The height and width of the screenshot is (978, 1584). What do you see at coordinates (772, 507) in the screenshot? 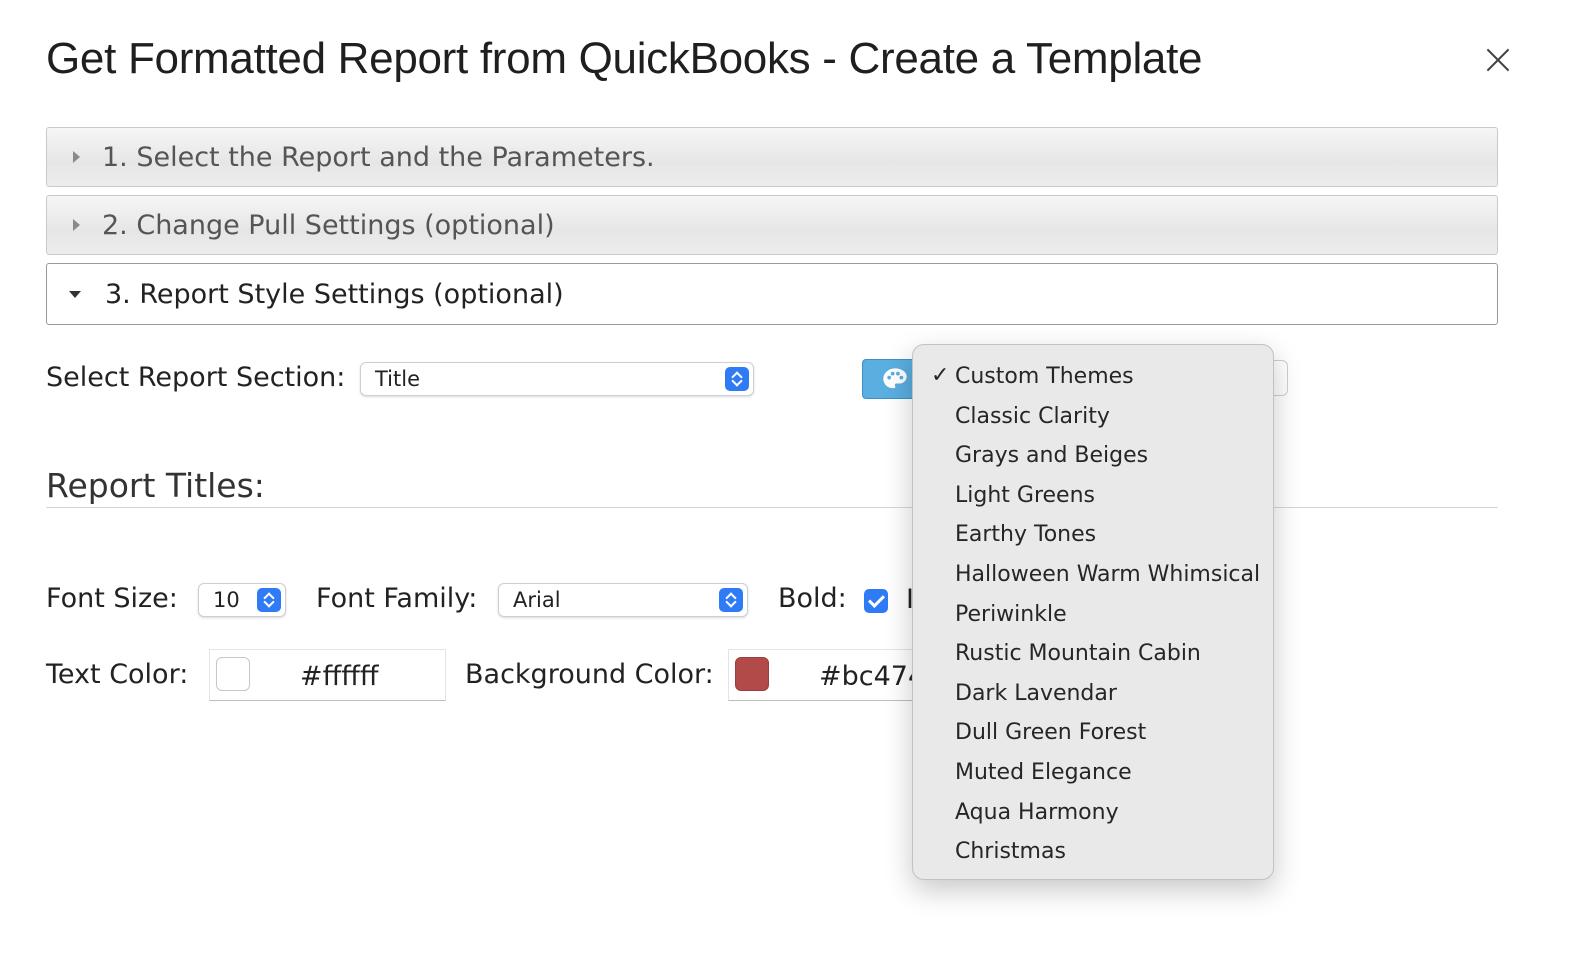
I see `divider` at bounding box center [772, 507].